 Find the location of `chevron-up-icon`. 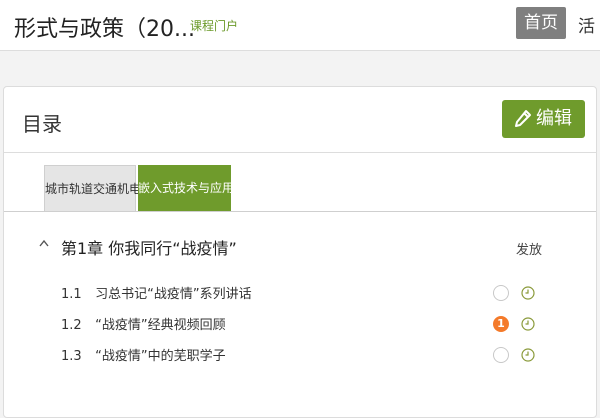

chevron-up-icon is located at coordinates (44, 243).